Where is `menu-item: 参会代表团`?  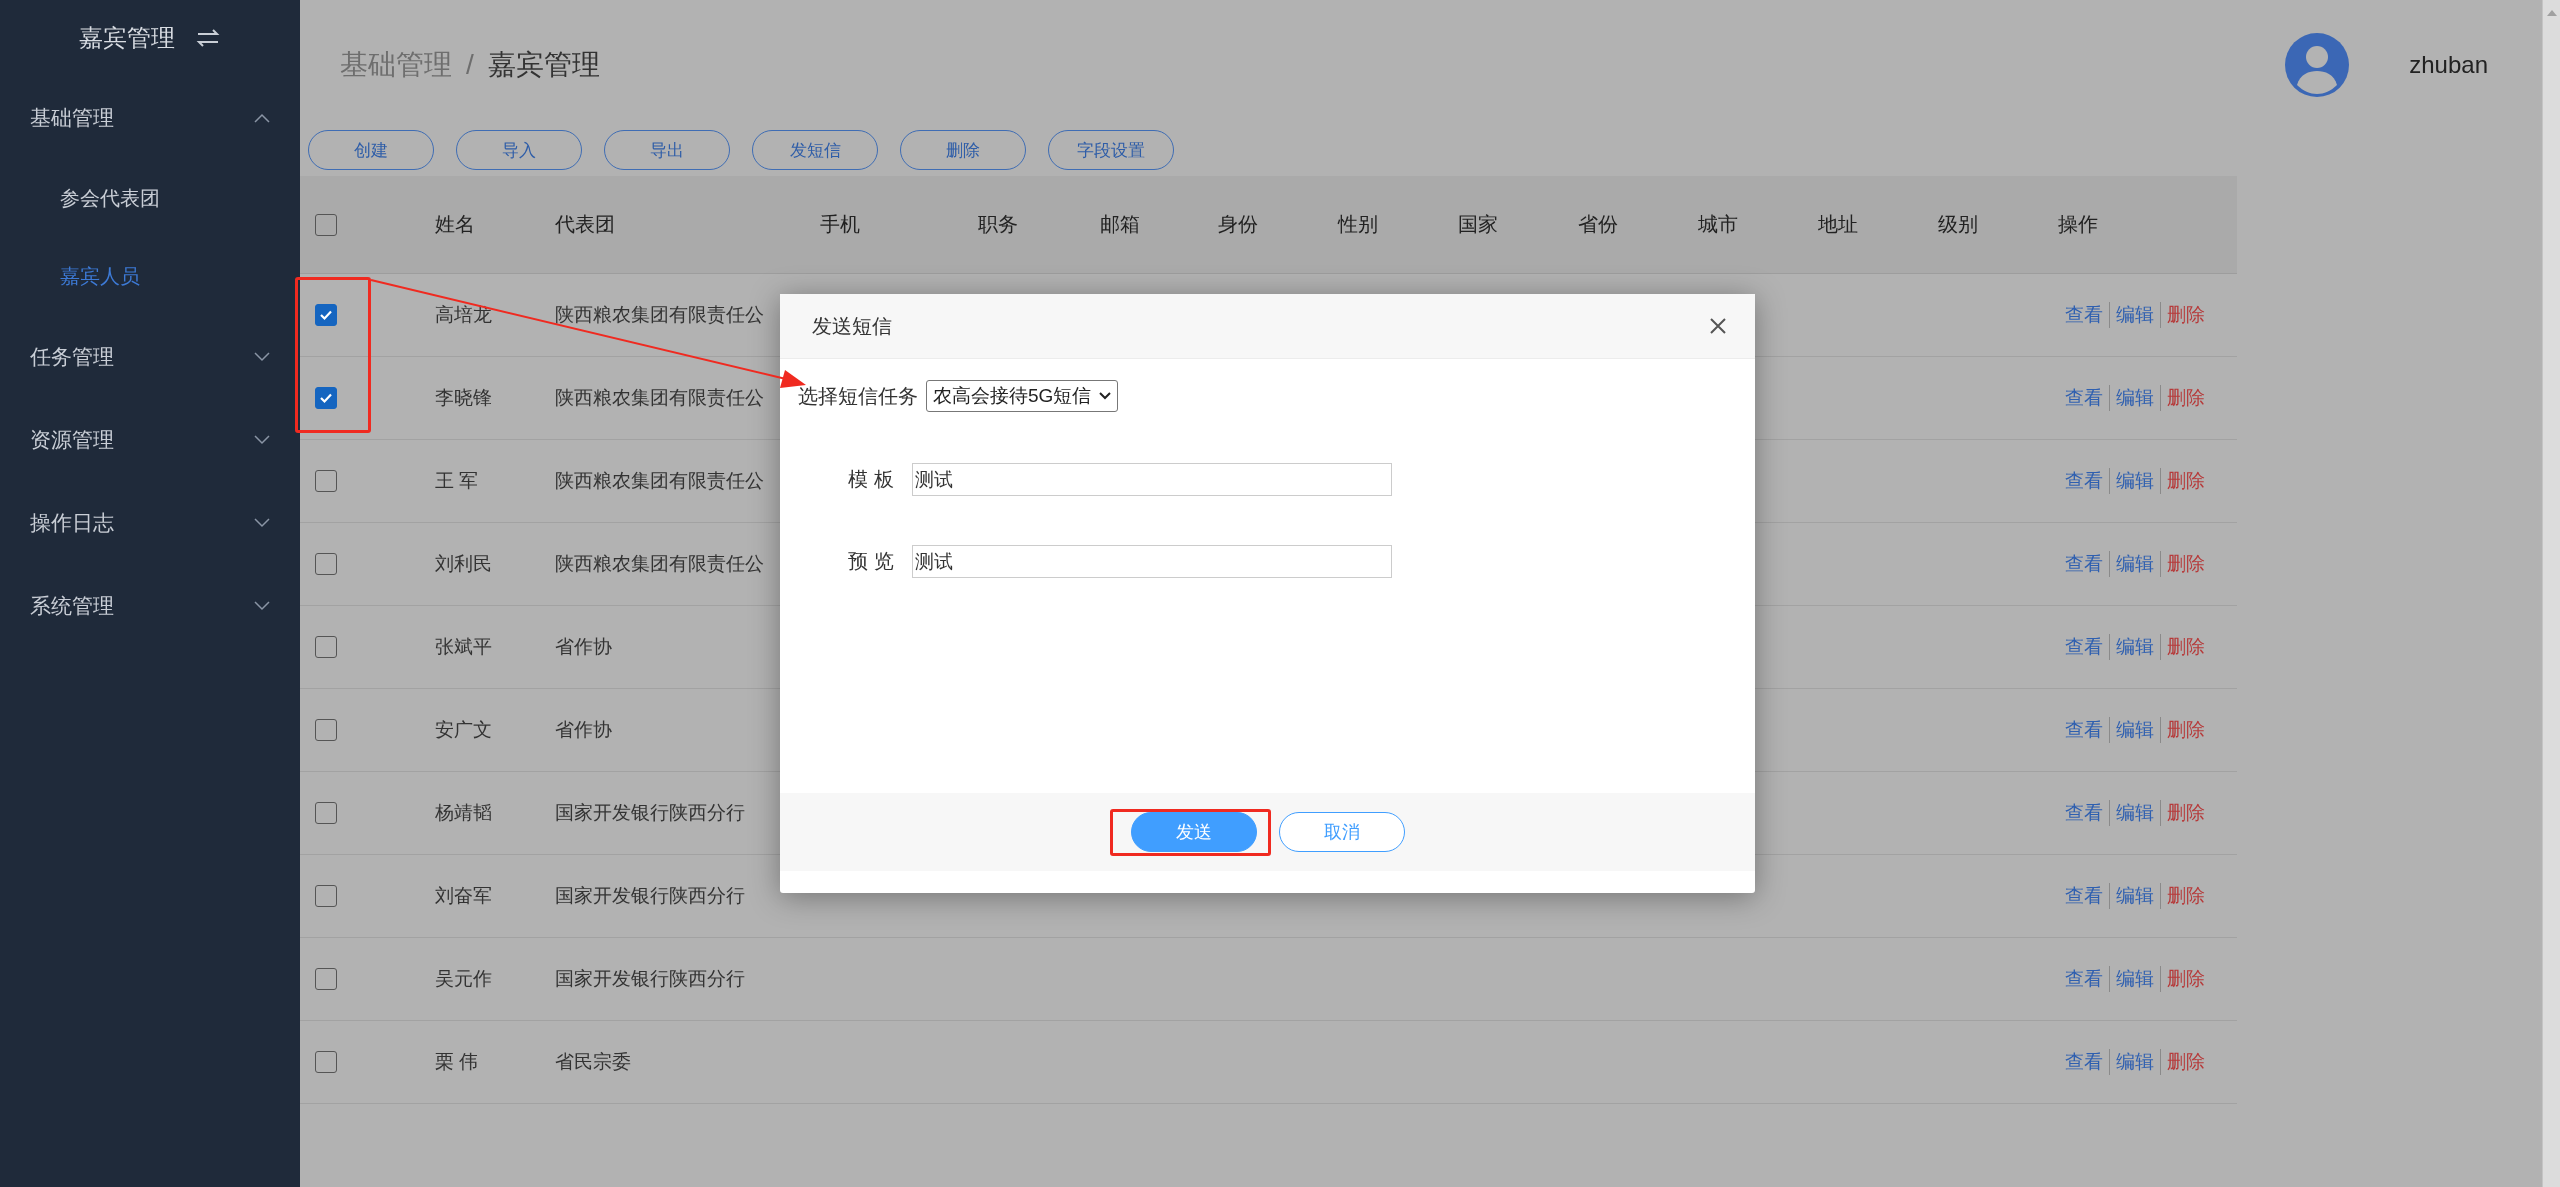 menu-item: 参会代表团 is located at coordinates (150, 198).